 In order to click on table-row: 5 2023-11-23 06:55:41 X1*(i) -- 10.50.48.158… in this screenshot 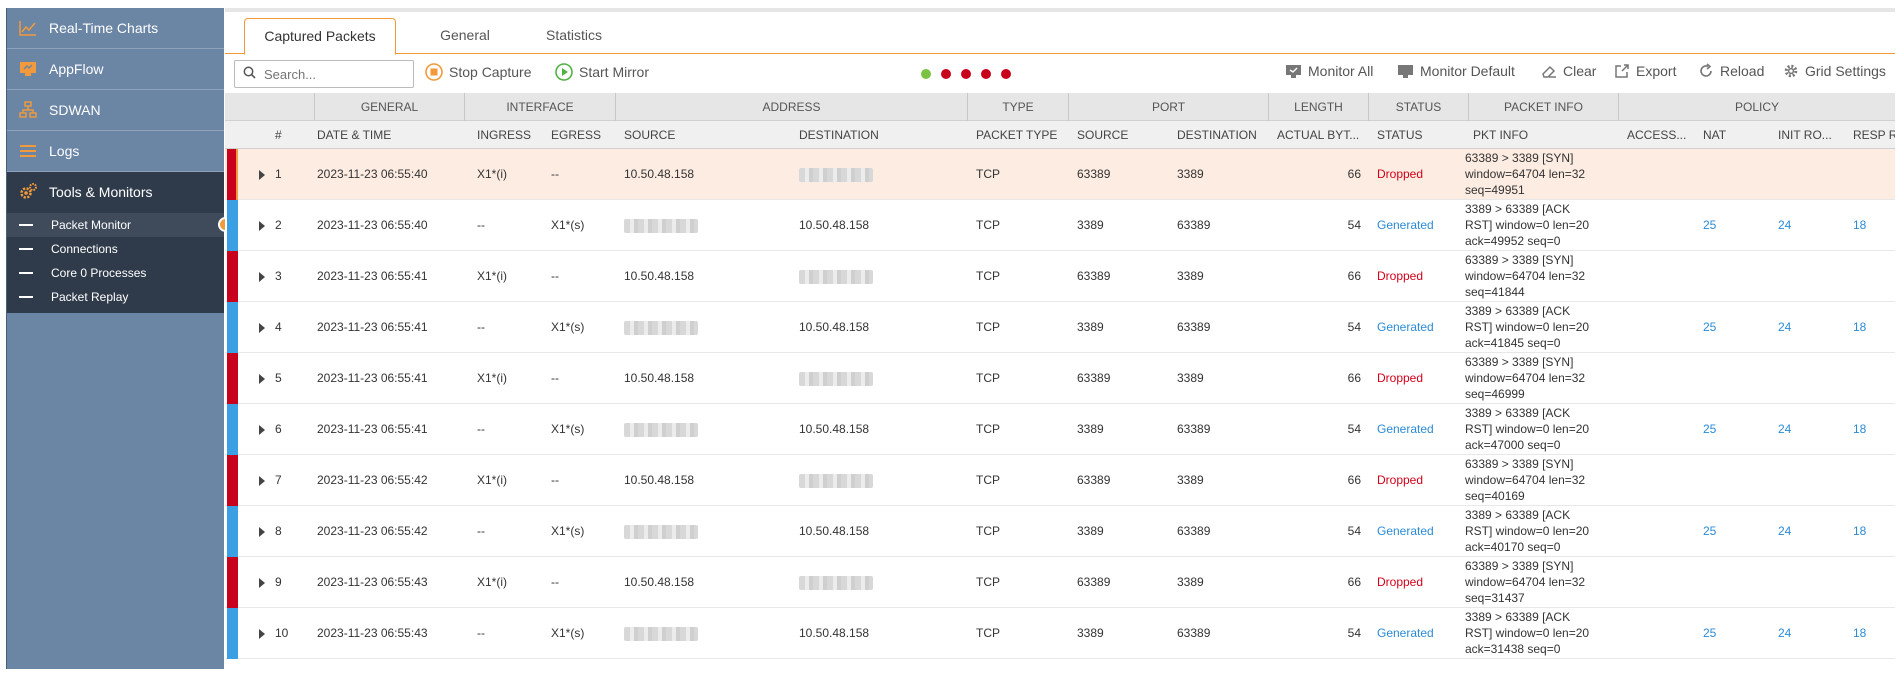, I will do `click(1060, 378)`.